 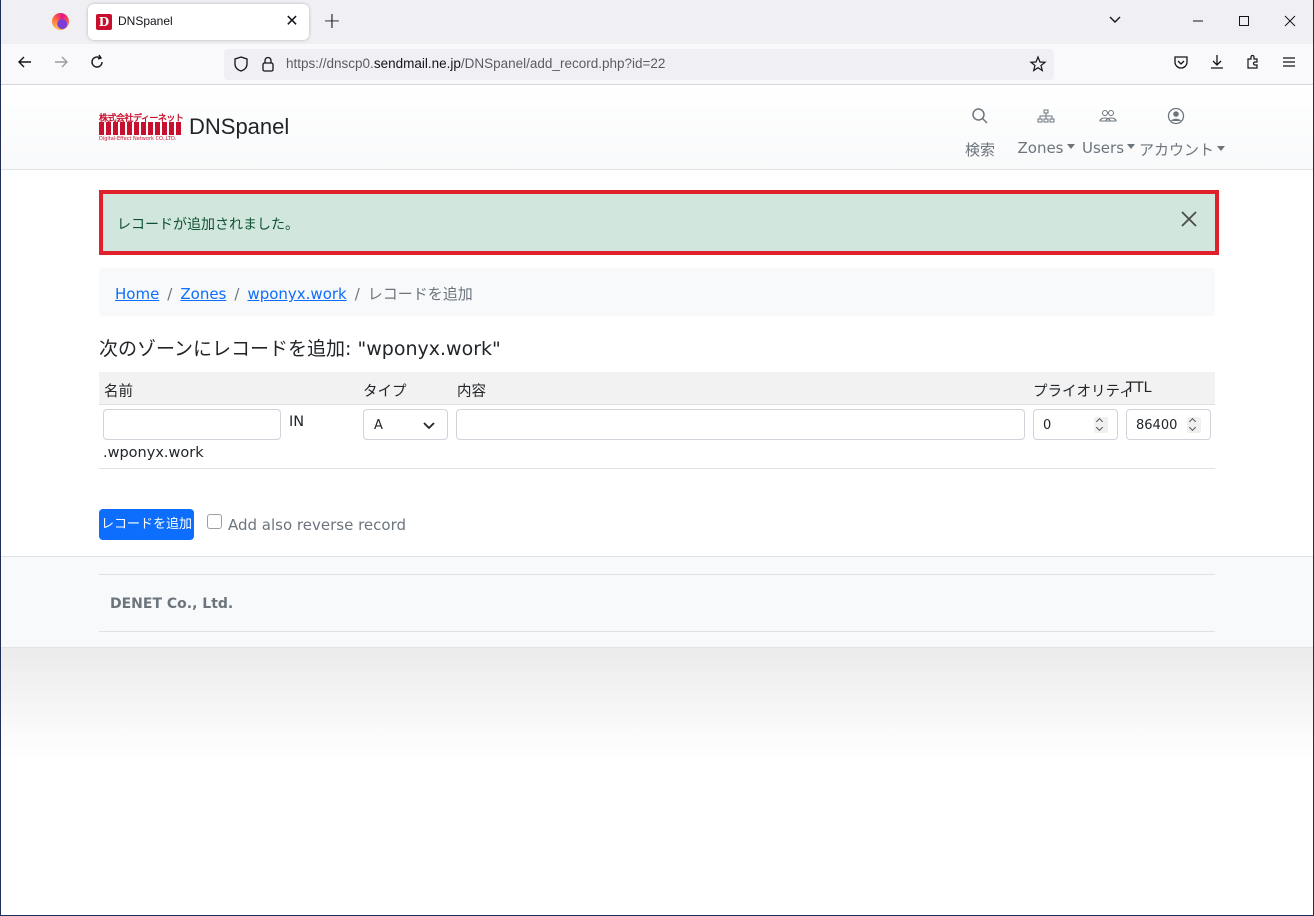 What do you see at coordinates (471, 392) in the screenshot?
I see `header-content: 内容` at bounding box center [471, 392].